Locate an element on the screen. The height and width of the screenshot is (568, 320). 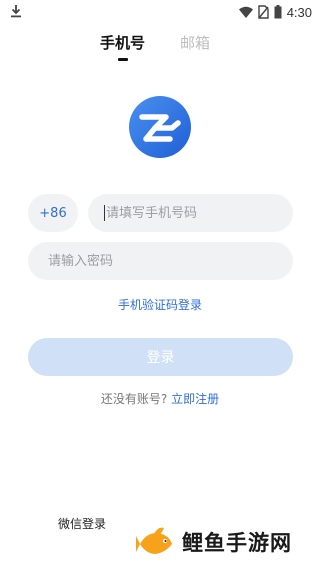
tab-phone: 手机号 is located at coordinates (122, 42).